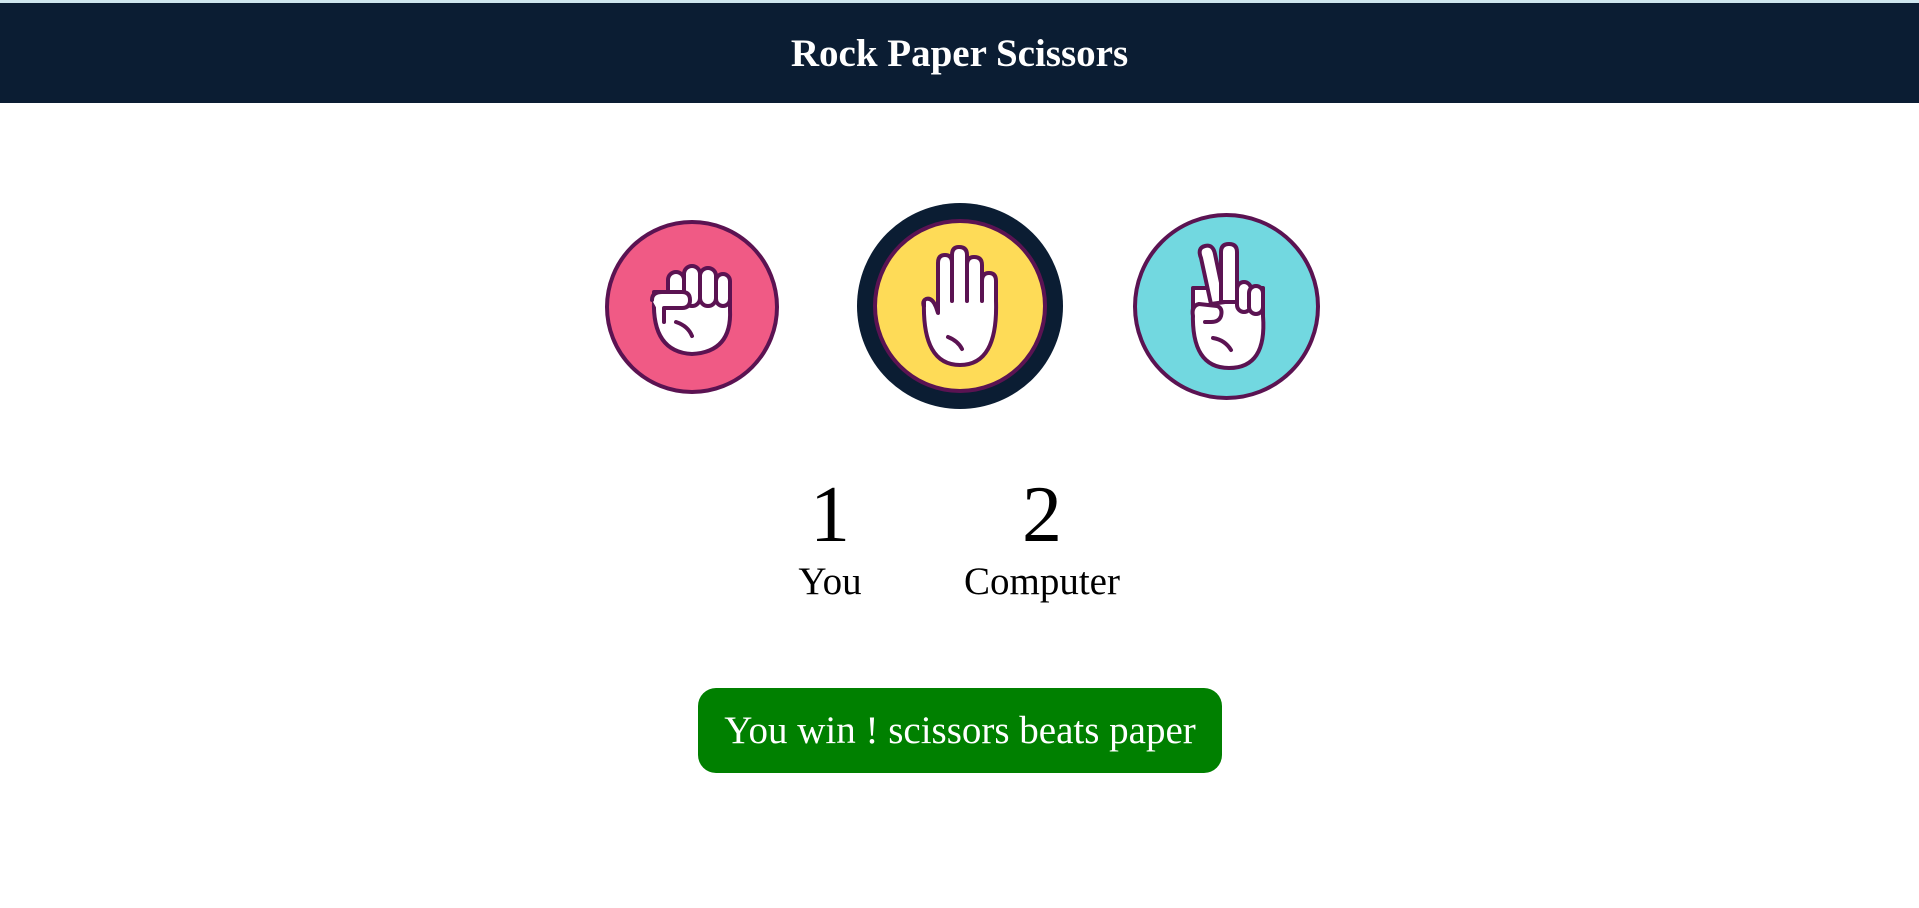 This screenshot has height=908, width=1919. What do you see at coordinates (830, 581) in the screenshot?
I see `player-score-label: You` at bounding box center [830, 581].